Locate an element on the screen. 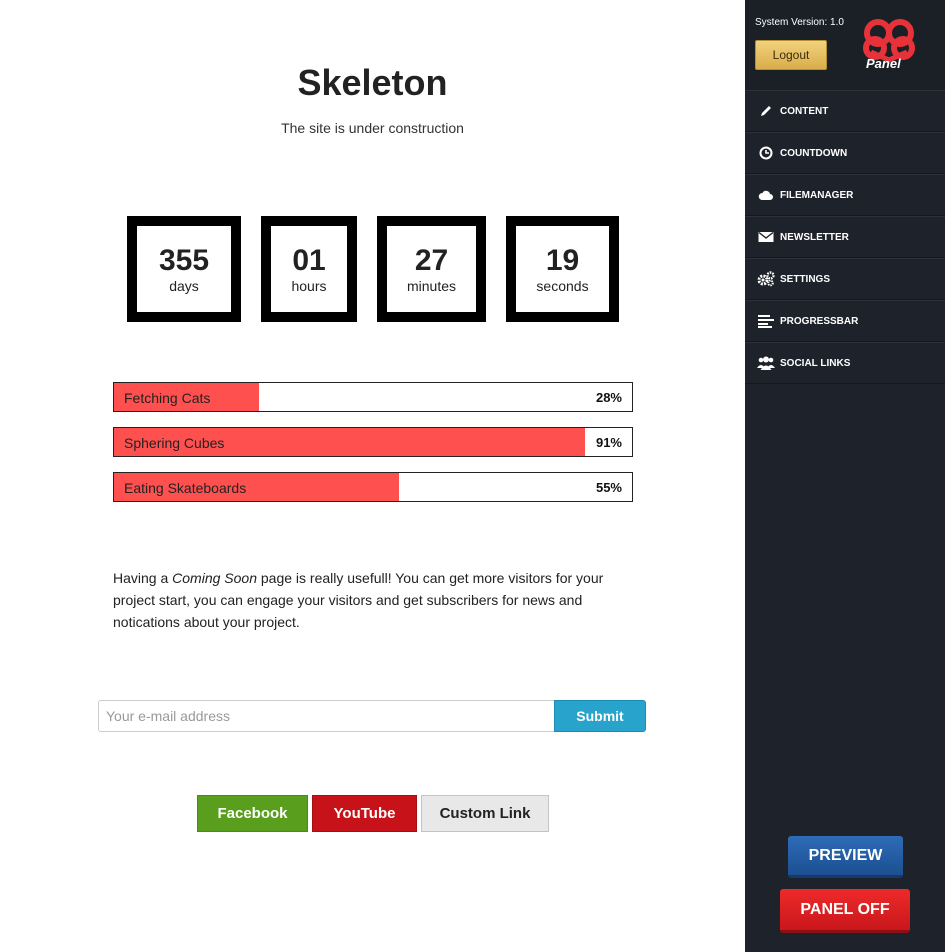 The height and width of the screenshot is (952, 945). facebook-button: Facebook is located at coordinates (252, 813).